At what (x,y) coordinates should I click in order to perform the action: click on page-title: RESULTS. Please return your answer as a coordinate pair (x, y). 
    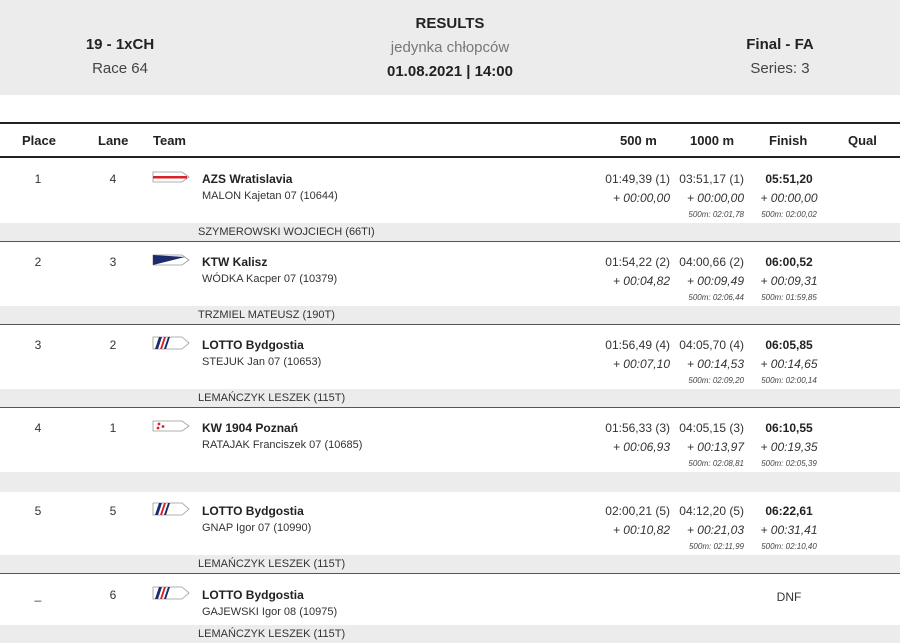
    Looking at the image, I should click on (450, 23).